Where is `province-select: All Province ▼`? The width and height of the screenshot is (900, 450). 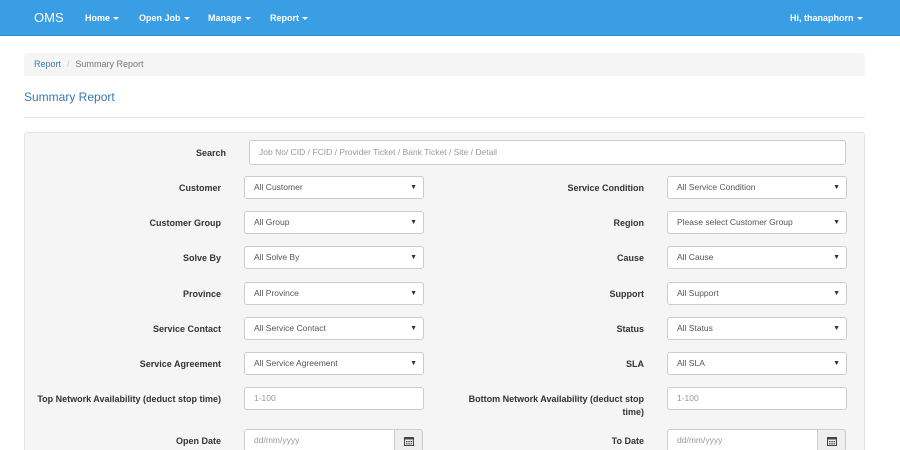 province-select: All Province ▼ is located at coordinates (334, 293).